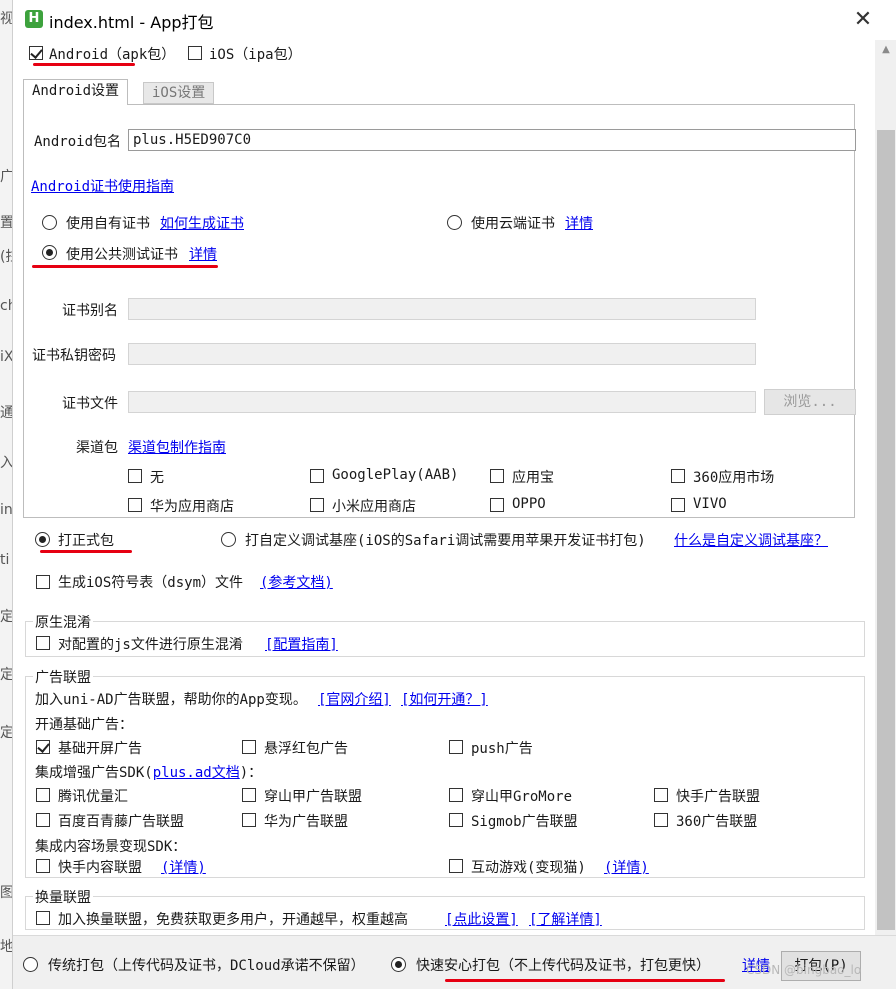 The image size is (896, 989). I want to click on fast-pack-radio, so click(398, 964).